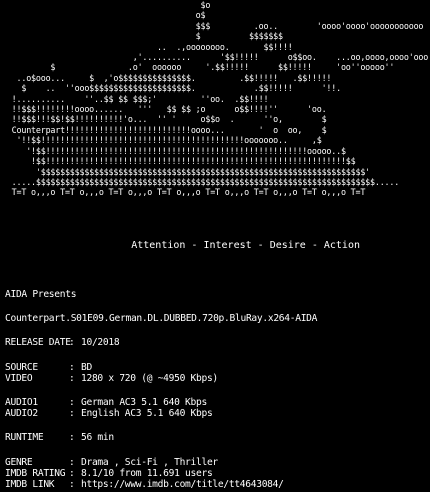 The image size is (430, 492). What do you see at coordinates (72, 484) in the screenshot?
I see `imdb-link-sep: :` at bounding box center [72, 484].